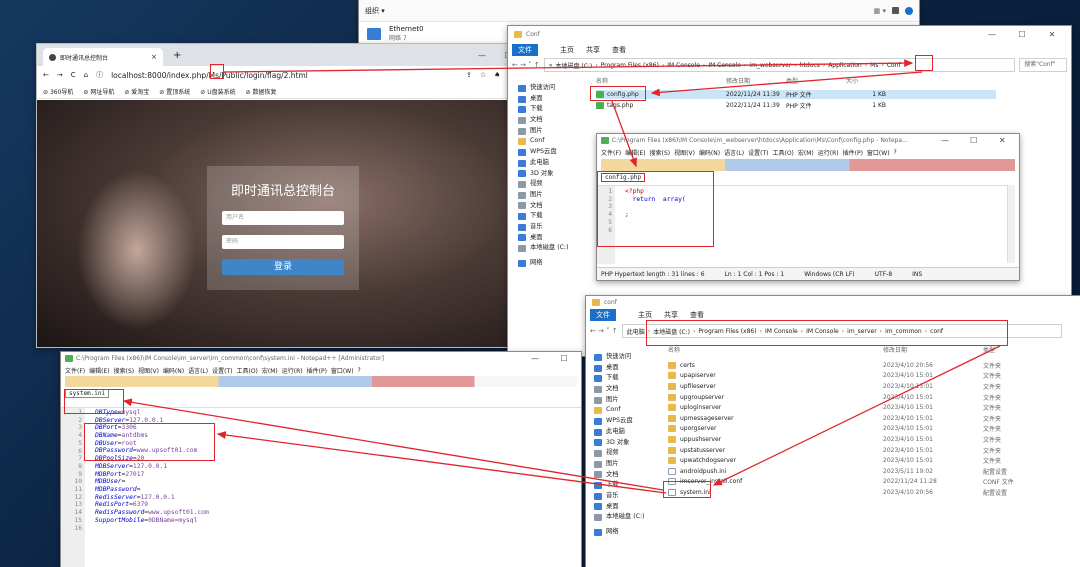 This screenshot has width=1080, height=567. Describe the element at coordinates (786, 84) in the screenshot. I see `arrow-breadcrumb-to-config` at that location.